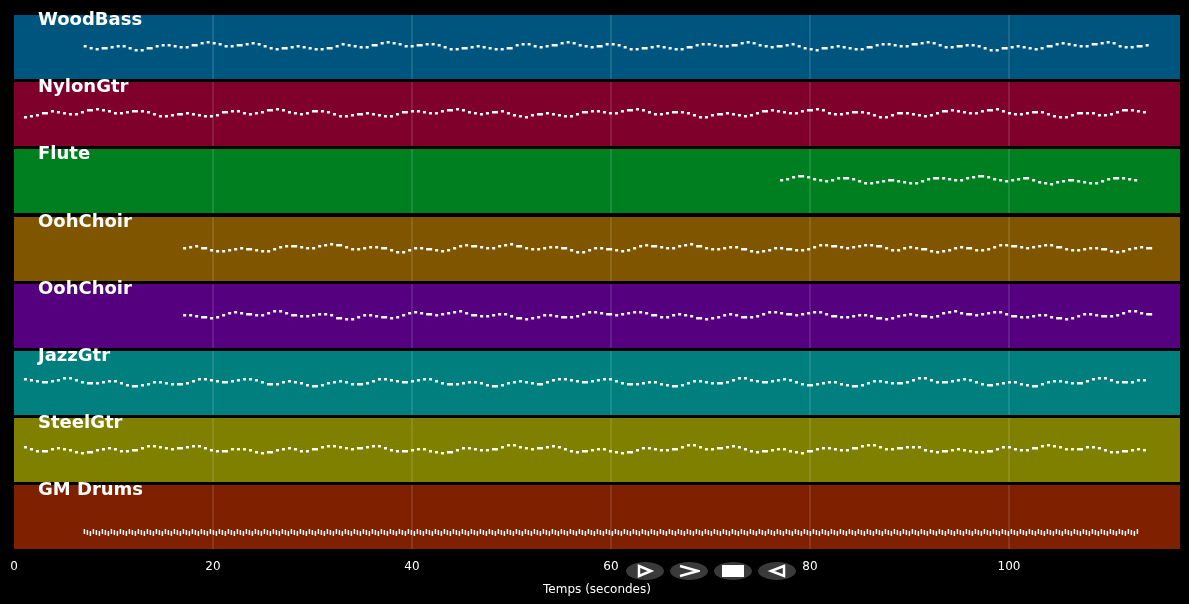 The width and height of the screenshot is (1189, 604). I want to click on stop-button, so click(733, 571).